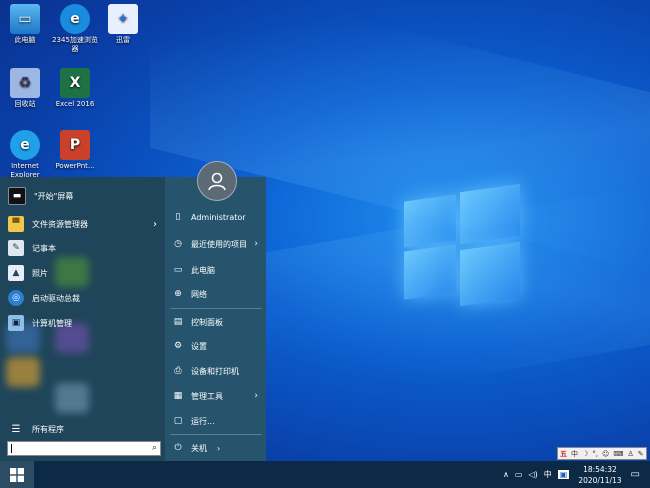  Describe the element at coordinates (618, 453) in the screenshot. I see `keyboard-icon: ⌨` at that location.